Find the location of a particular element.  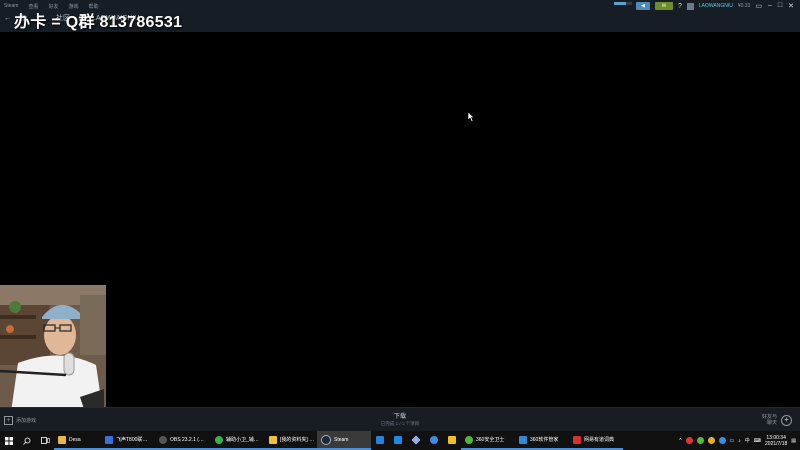

taskbar-clock: 13:00:34 2021/7/18 is located at coordinates (776, 441).